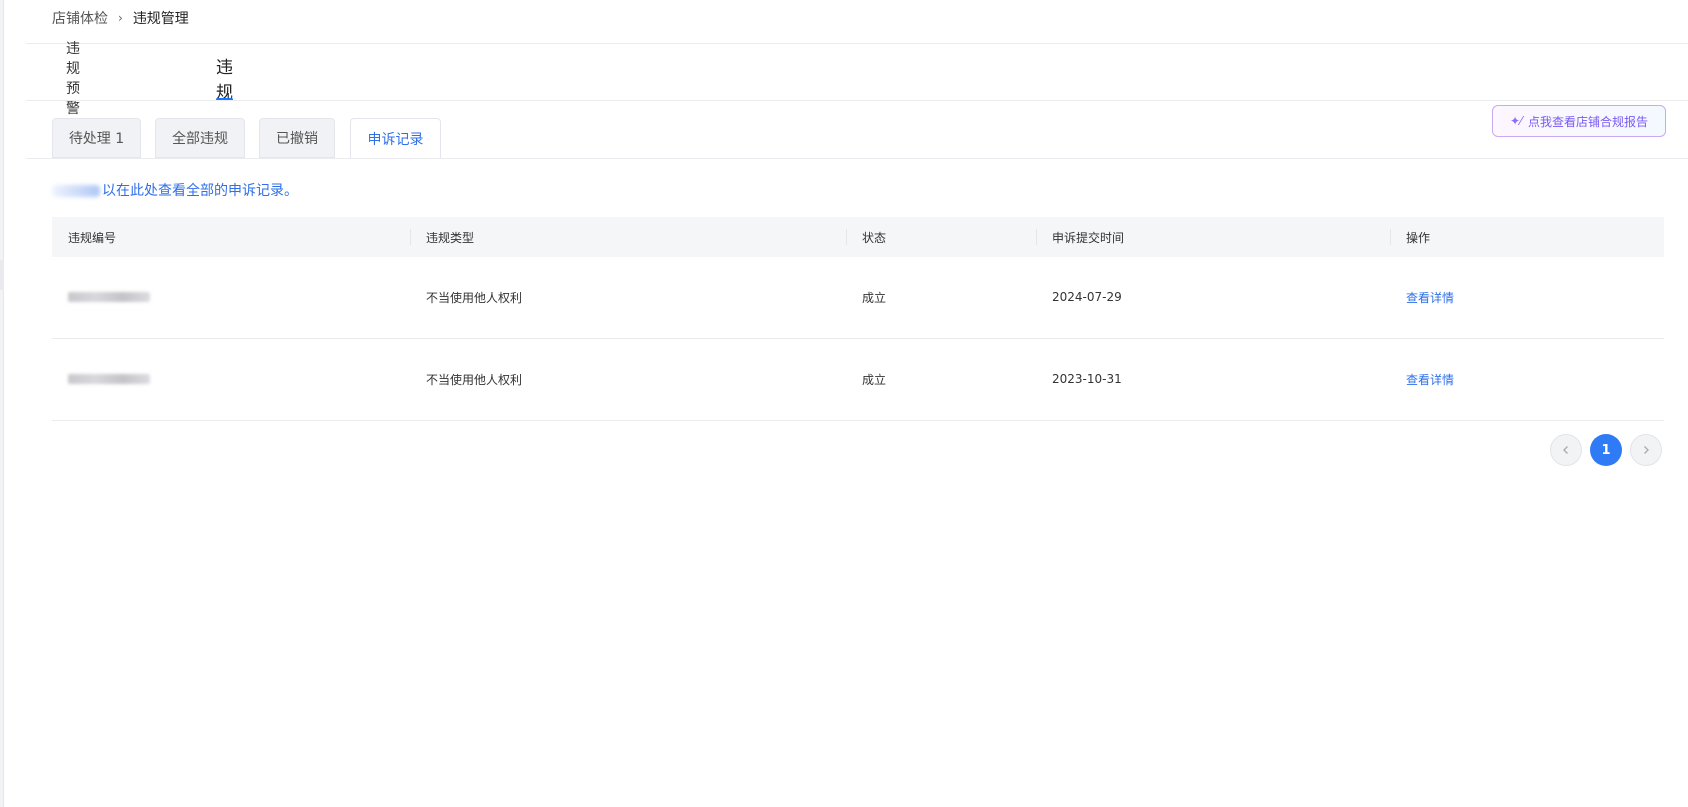 This screenshot has height=807, width=1688. What do you see at coordinates (858, 380) in the screenshot?
I see `table-row: 不当使用他人权利 成立 2023-10-31 查看详情` at bounding box center [858, 380].